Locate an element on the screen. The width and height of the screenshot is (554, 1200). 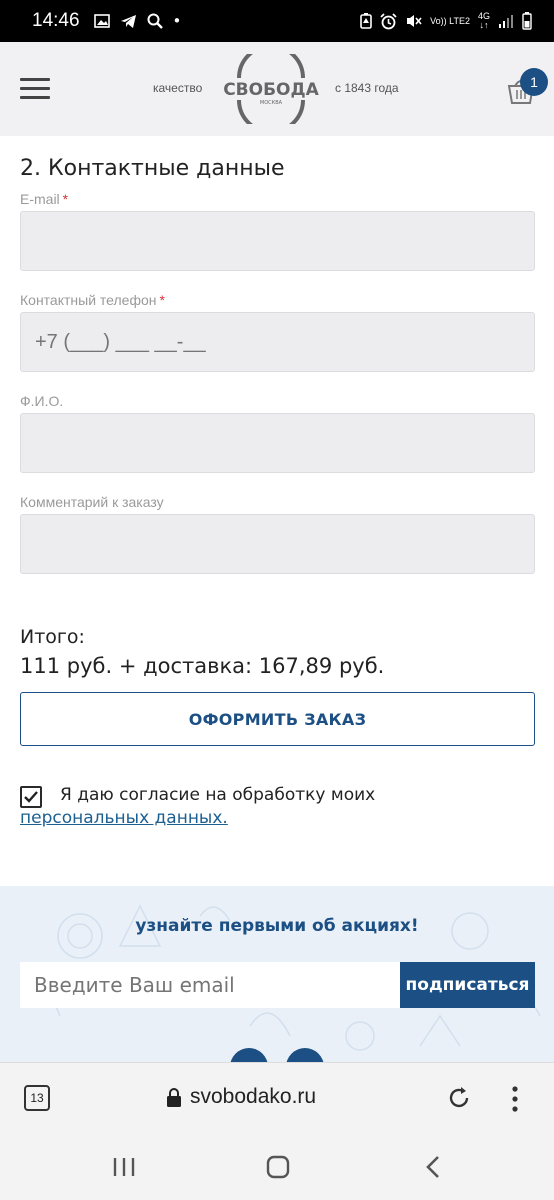
hamburger-menu-icon is located at coordinates (35, 89).